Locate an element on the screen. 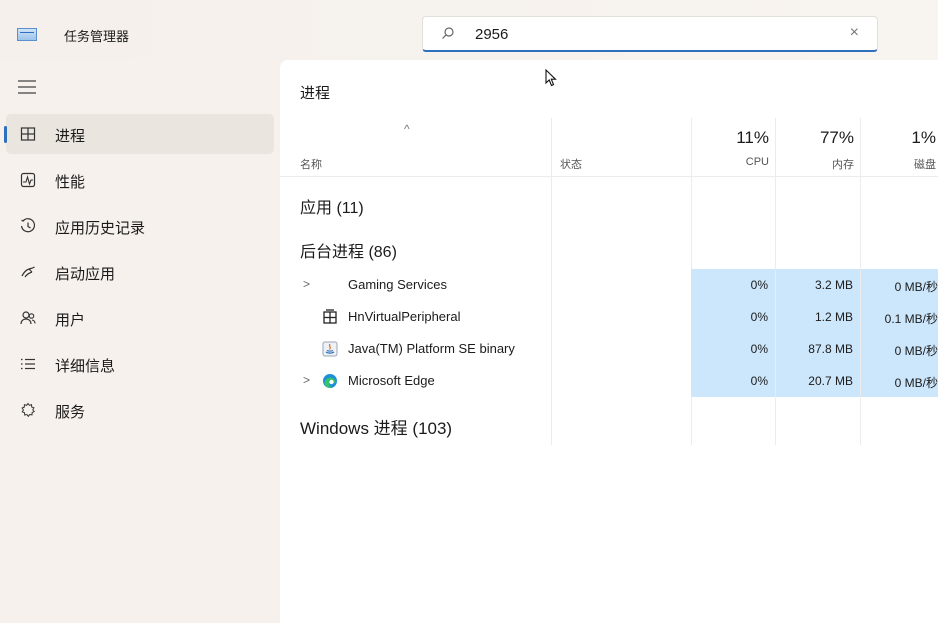  startup-apps-icon is located at coordinates (28, 272).